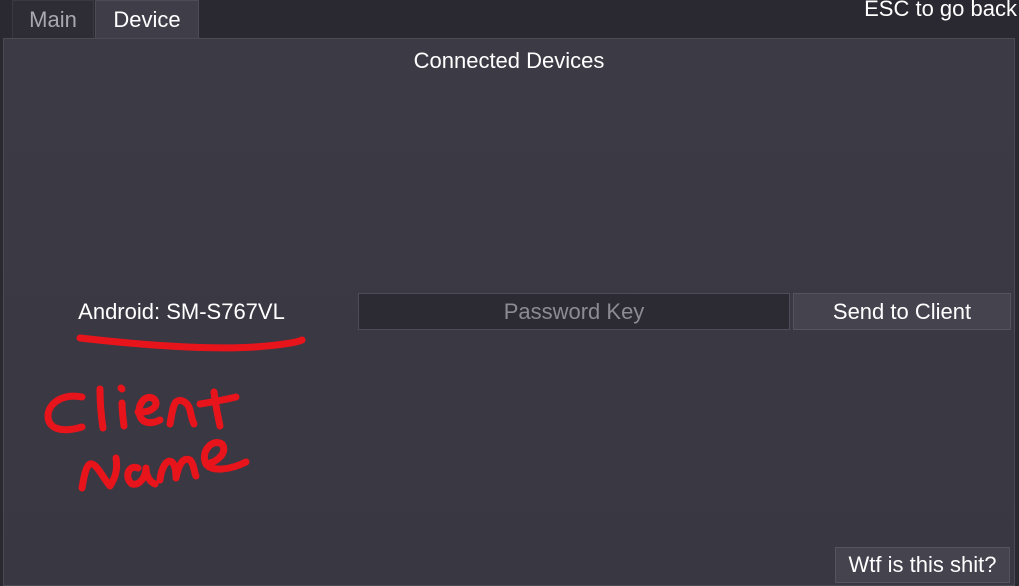 Image resolution: width=1019 pixels, height=586 pixels. I want to click on help-button: Wtf is this shit?, so click(922, 565).